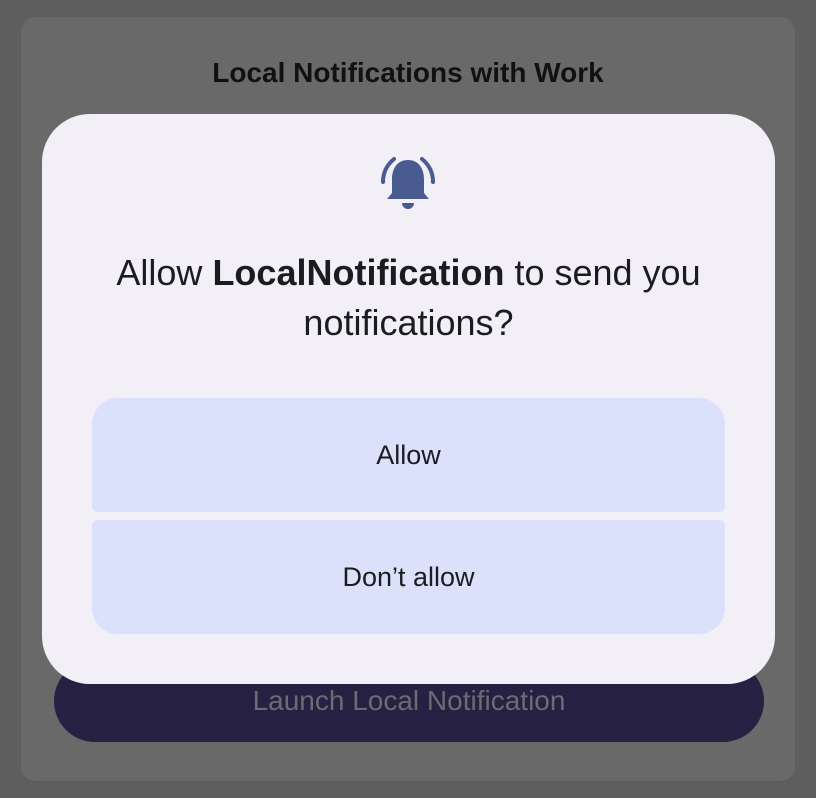 The height and width of the screenshot is (798, 816). Describe the element at coordinates (408, 577) in the screenshot. I see `dont-allow-button: Don’t allow` at that location.